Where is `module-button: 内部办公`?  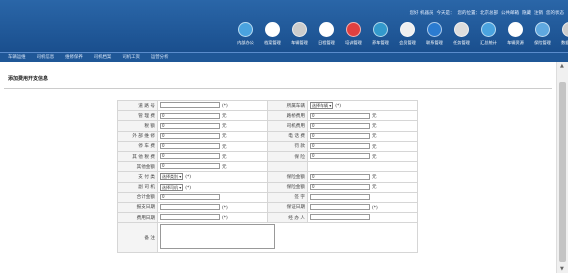 module-button: 内部办公 is located at coordinates (245, 37).